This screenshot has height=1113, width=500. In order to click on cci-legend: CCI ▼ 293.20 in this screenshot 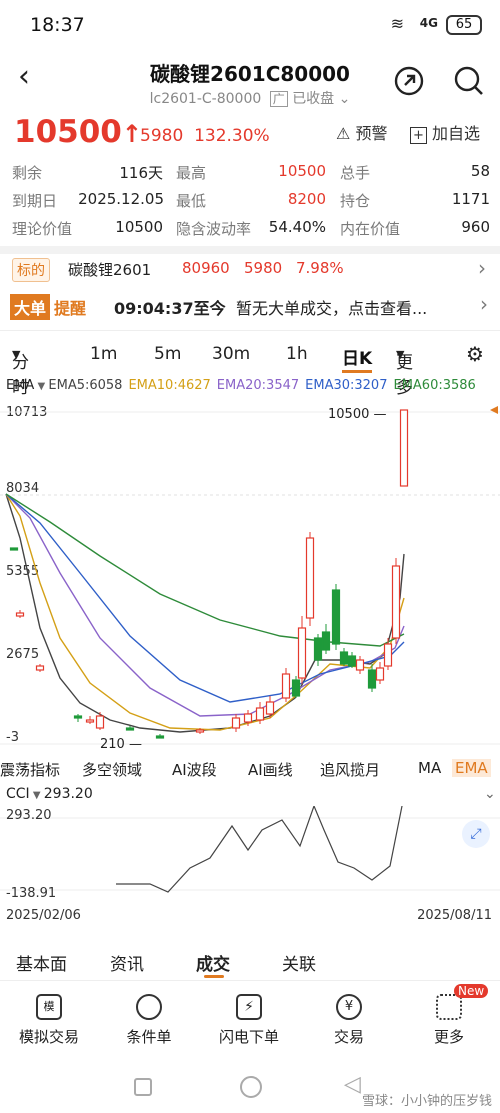, I will do `click(49, 794)`.